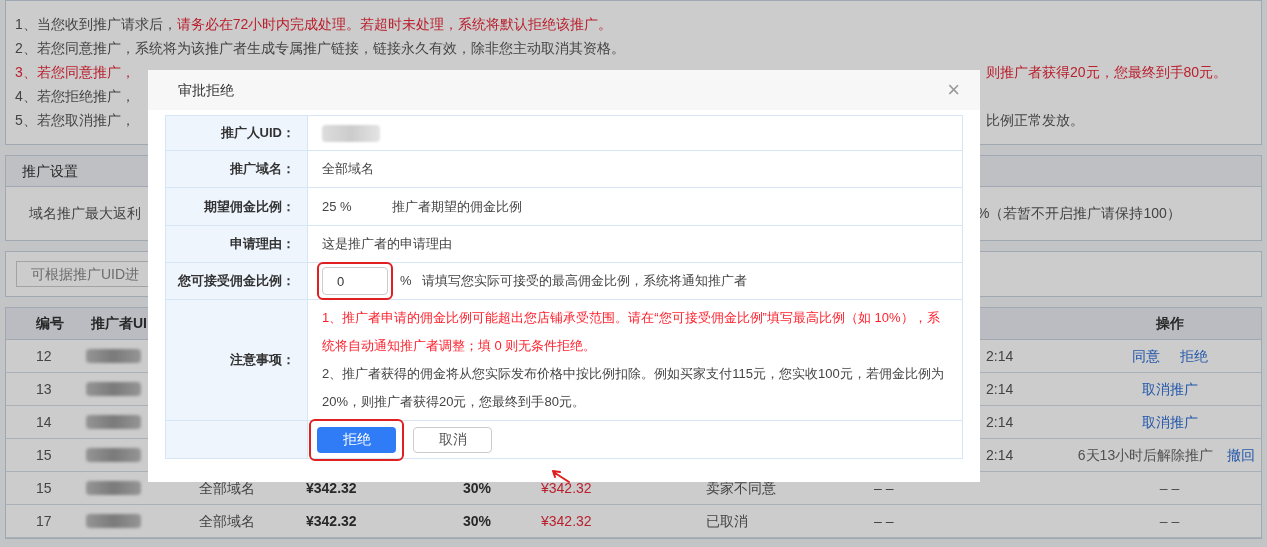 Image resolution: width=1267 pixels, height=547 pixels. I want to click on notice-text: 2、若您同意推广，系统将为该推广者生成专属推广链接，链接永久有效，除非您主动取消其资格。, so click(320, 48).